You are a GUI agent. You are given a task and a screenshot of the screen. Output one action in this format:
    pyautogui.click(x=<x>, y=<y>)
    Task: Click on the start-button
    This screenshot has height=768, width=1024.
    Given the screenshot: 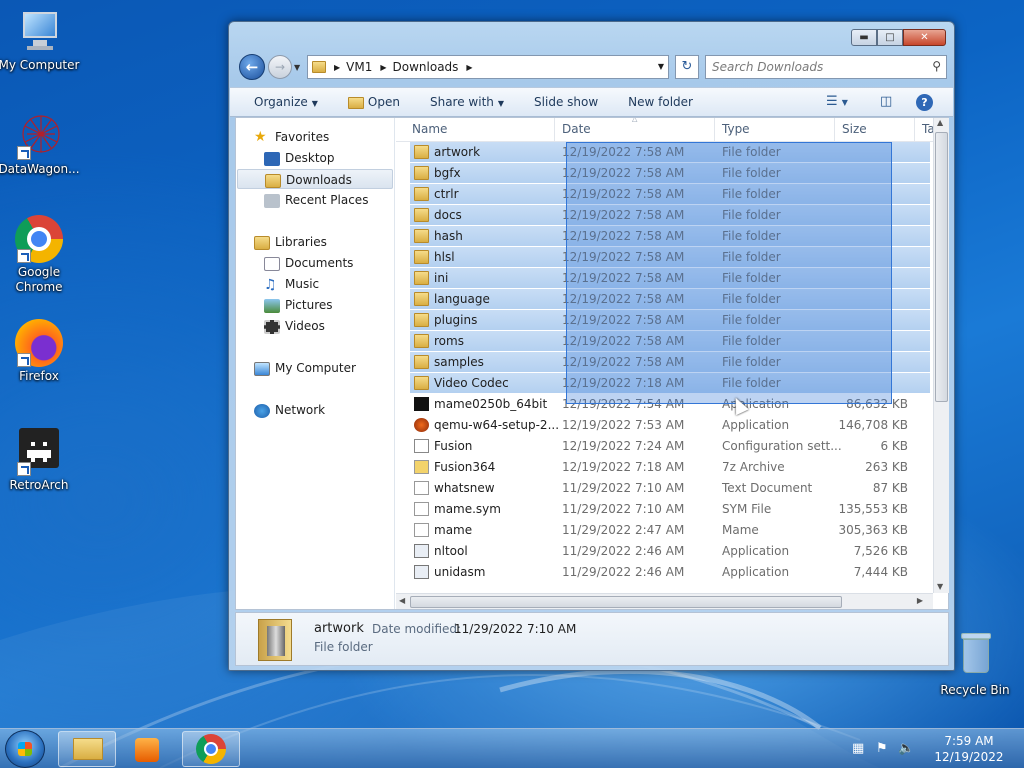 What is the action you would take?
    pyautogui.click(x=25, y=749)
    